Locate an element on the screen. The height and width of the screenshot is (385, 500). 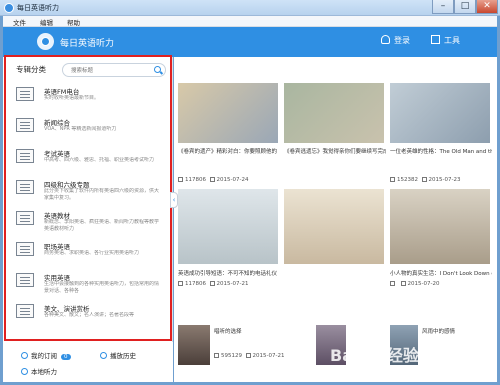
cart-icon is located at coordinates (25, 280).